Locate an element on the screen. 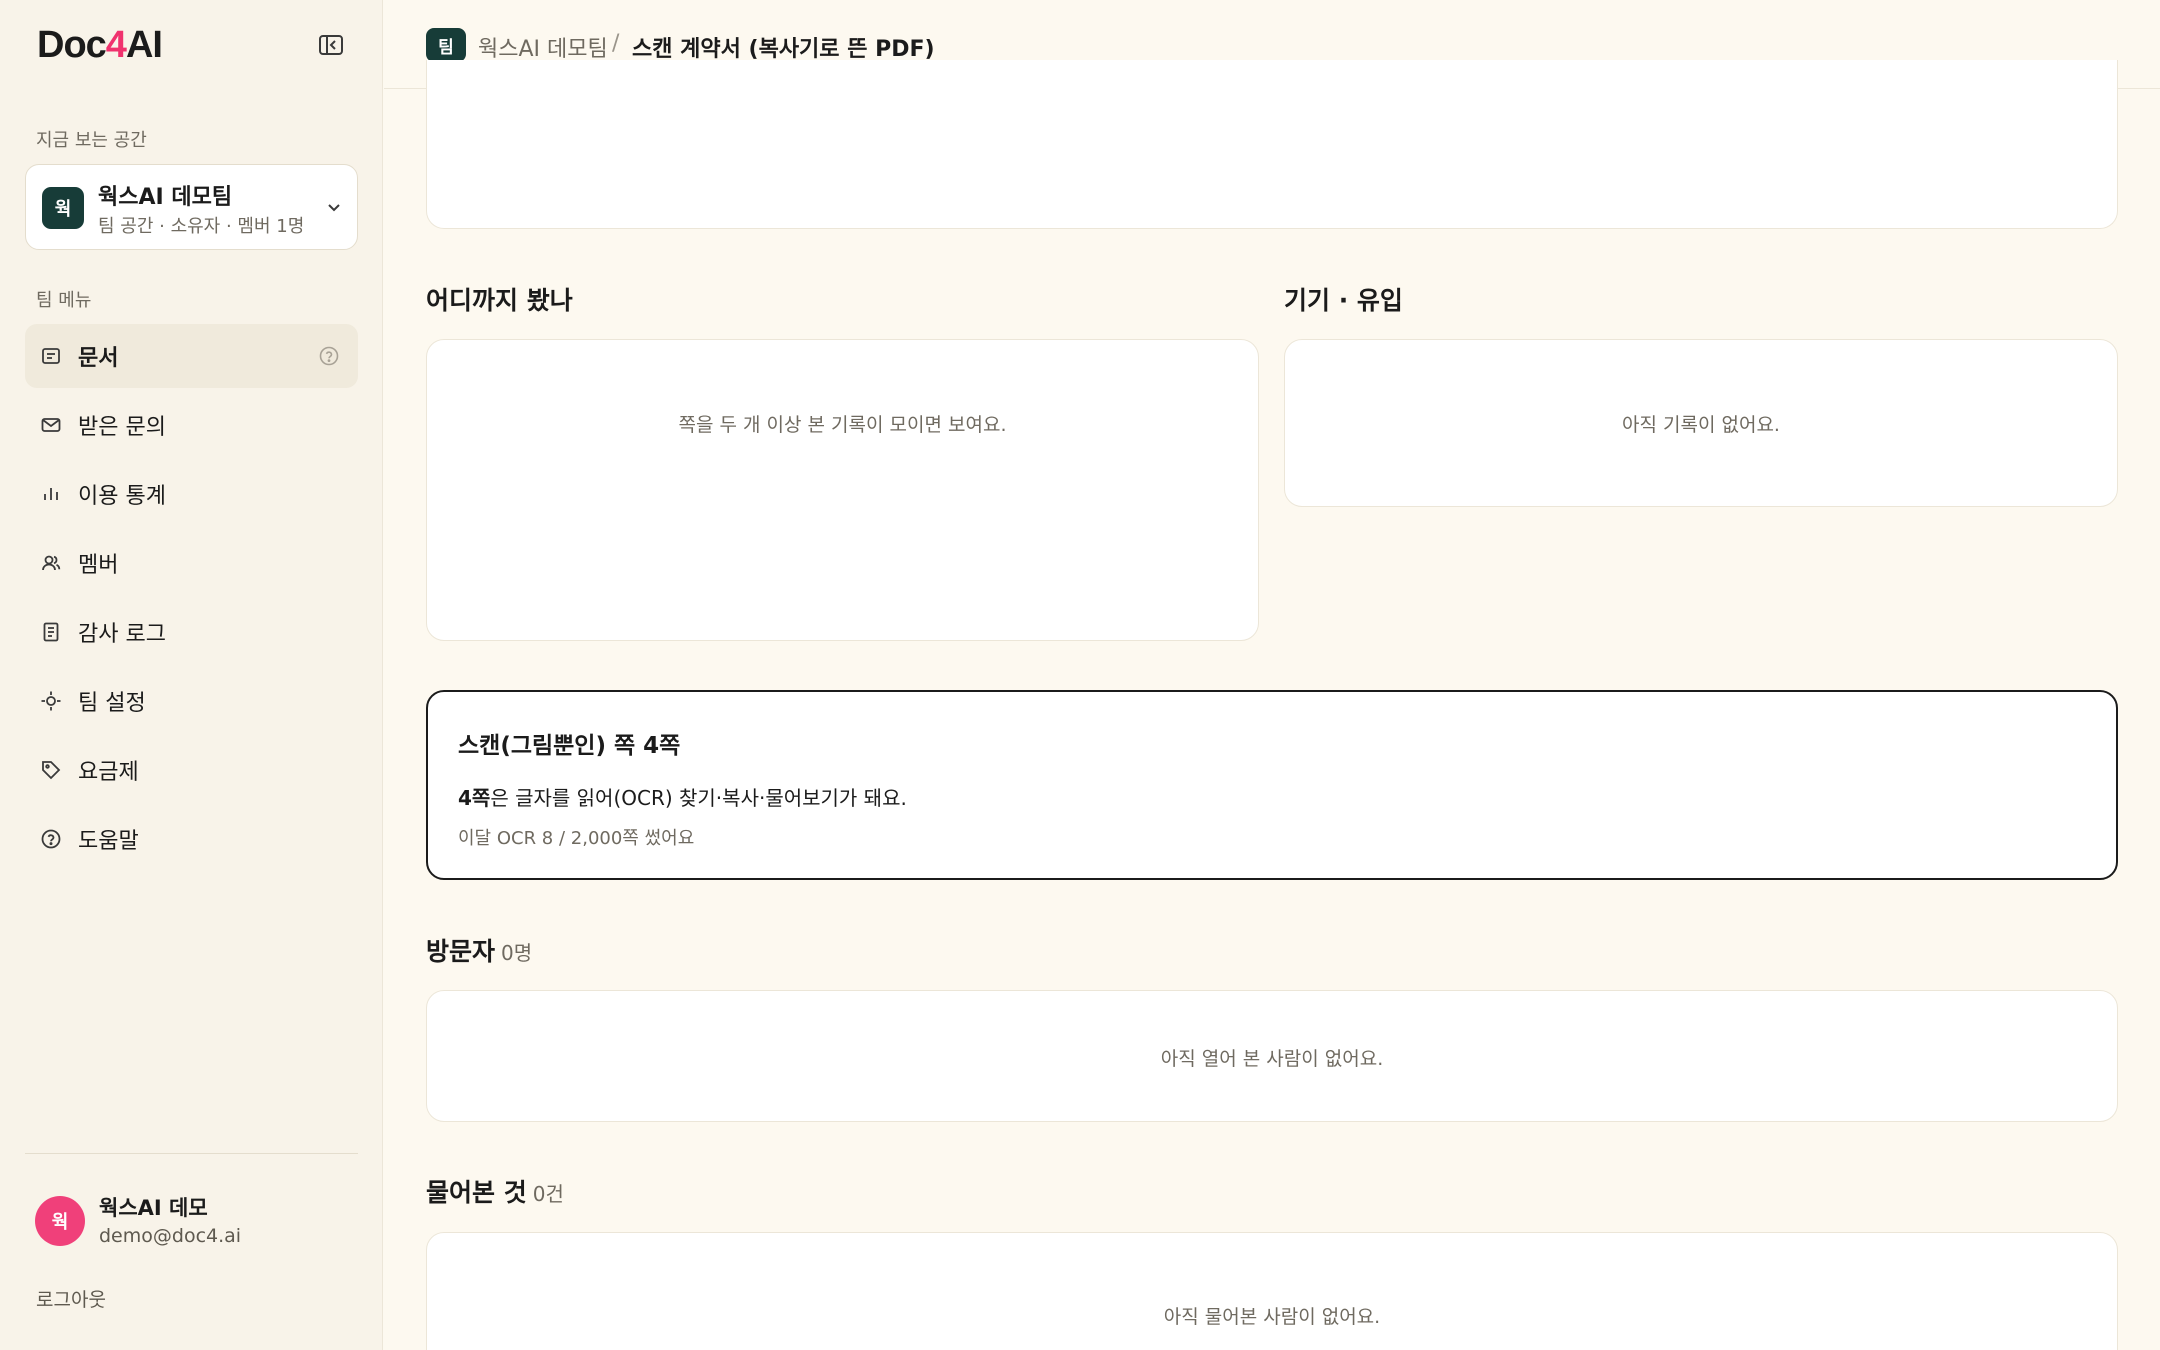 This screenshot has width=2160, height=1350. mail-icon is located at coordinates (51, 425).